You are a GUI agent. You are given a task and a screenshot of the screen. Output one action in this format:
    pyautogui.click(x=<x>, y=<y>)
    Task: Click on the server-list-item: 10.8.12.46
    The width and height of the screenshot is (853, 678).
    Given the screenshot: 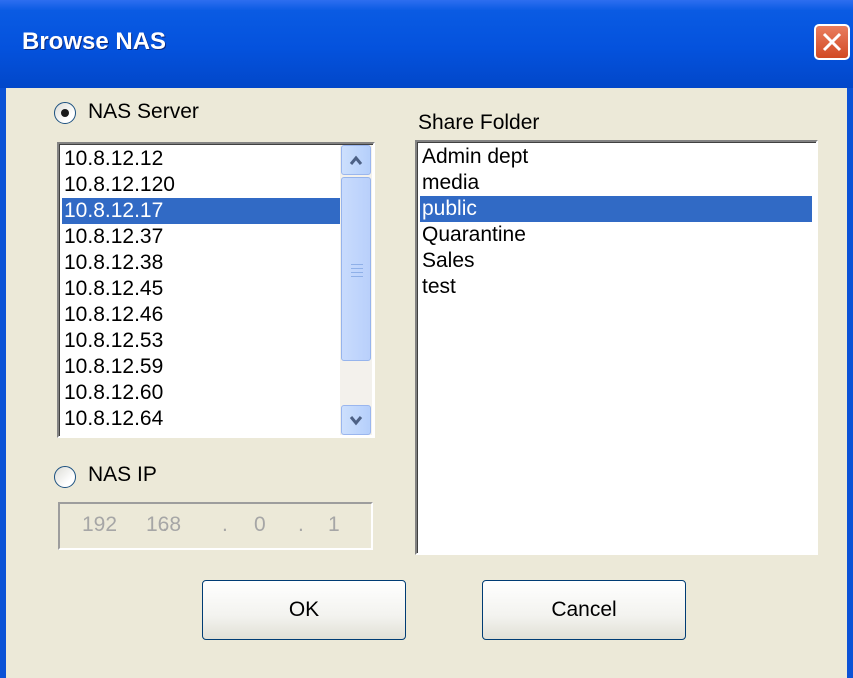 What is the action you would take?
    pyautogui.click(x=201, y=315)
    